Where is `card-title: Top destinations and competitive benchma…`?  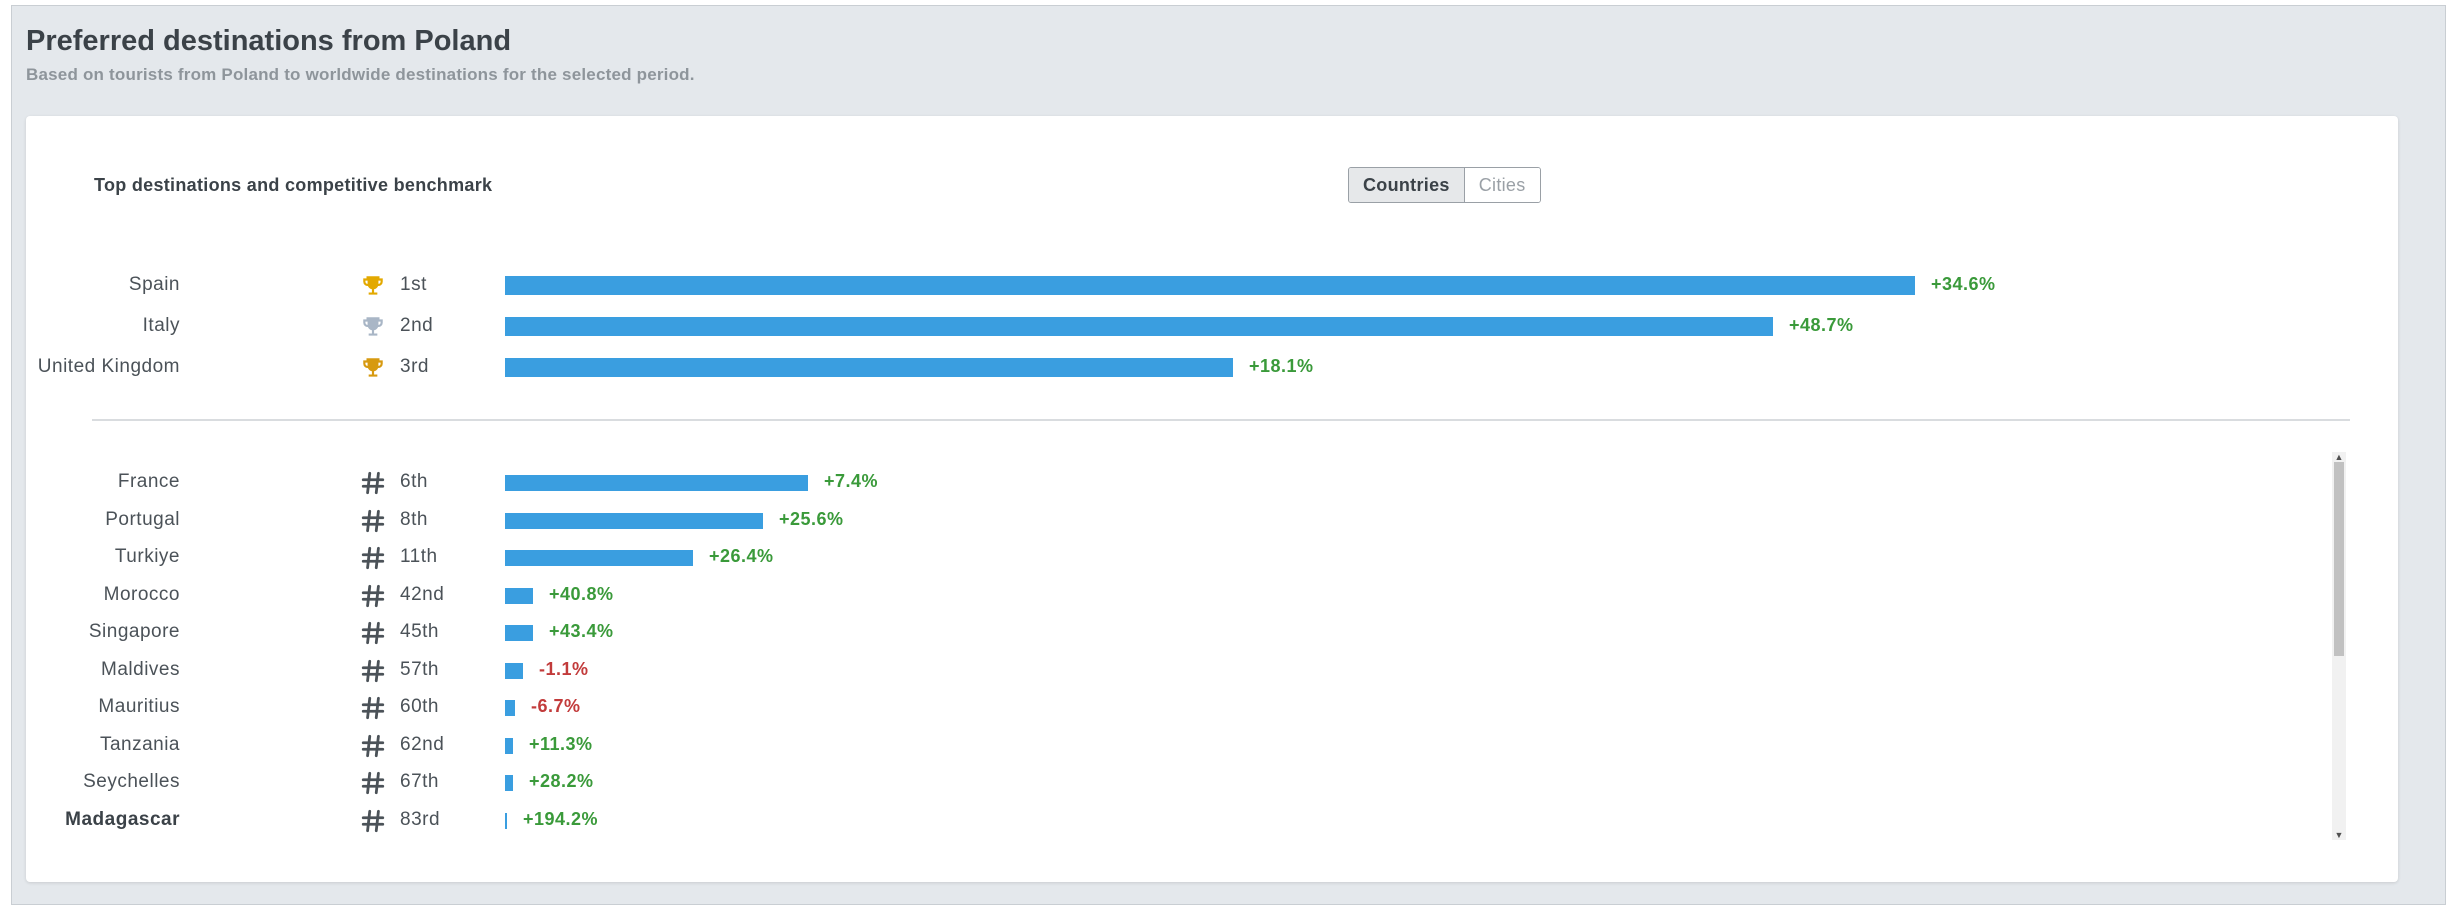 card-title: Top destinations and competitive benchma… is located at coordinates (293, 185).